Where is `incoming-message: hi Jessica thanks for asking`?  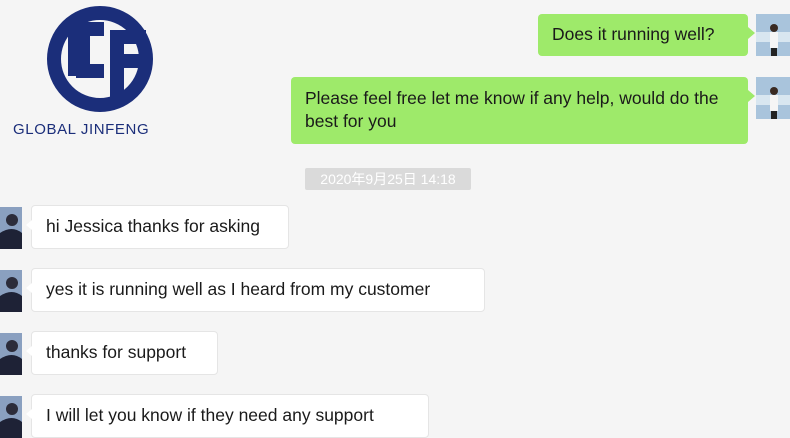 incoming-message: hi Jessica thanks for asking is located at coordinates (157, 227).